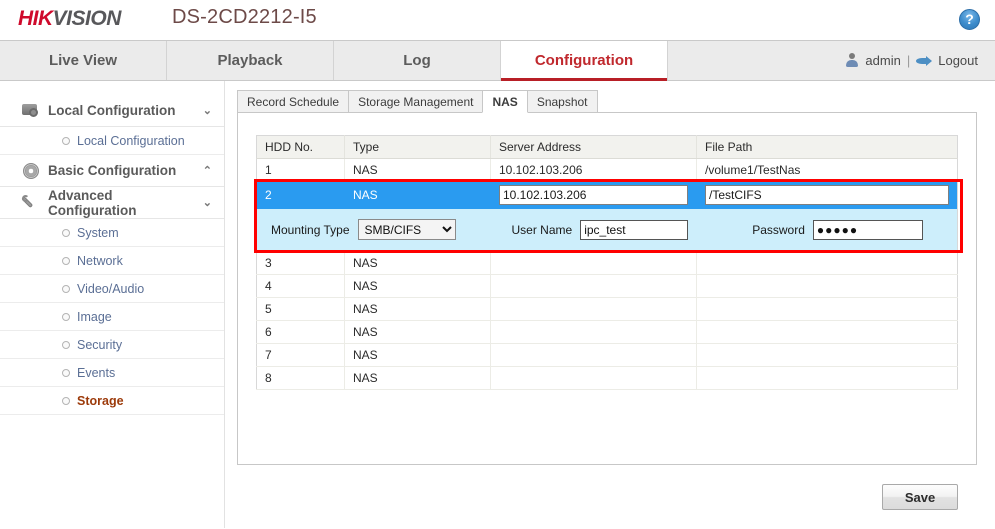  I want to click on cell-hdd-no: 8, so click(300, 378).